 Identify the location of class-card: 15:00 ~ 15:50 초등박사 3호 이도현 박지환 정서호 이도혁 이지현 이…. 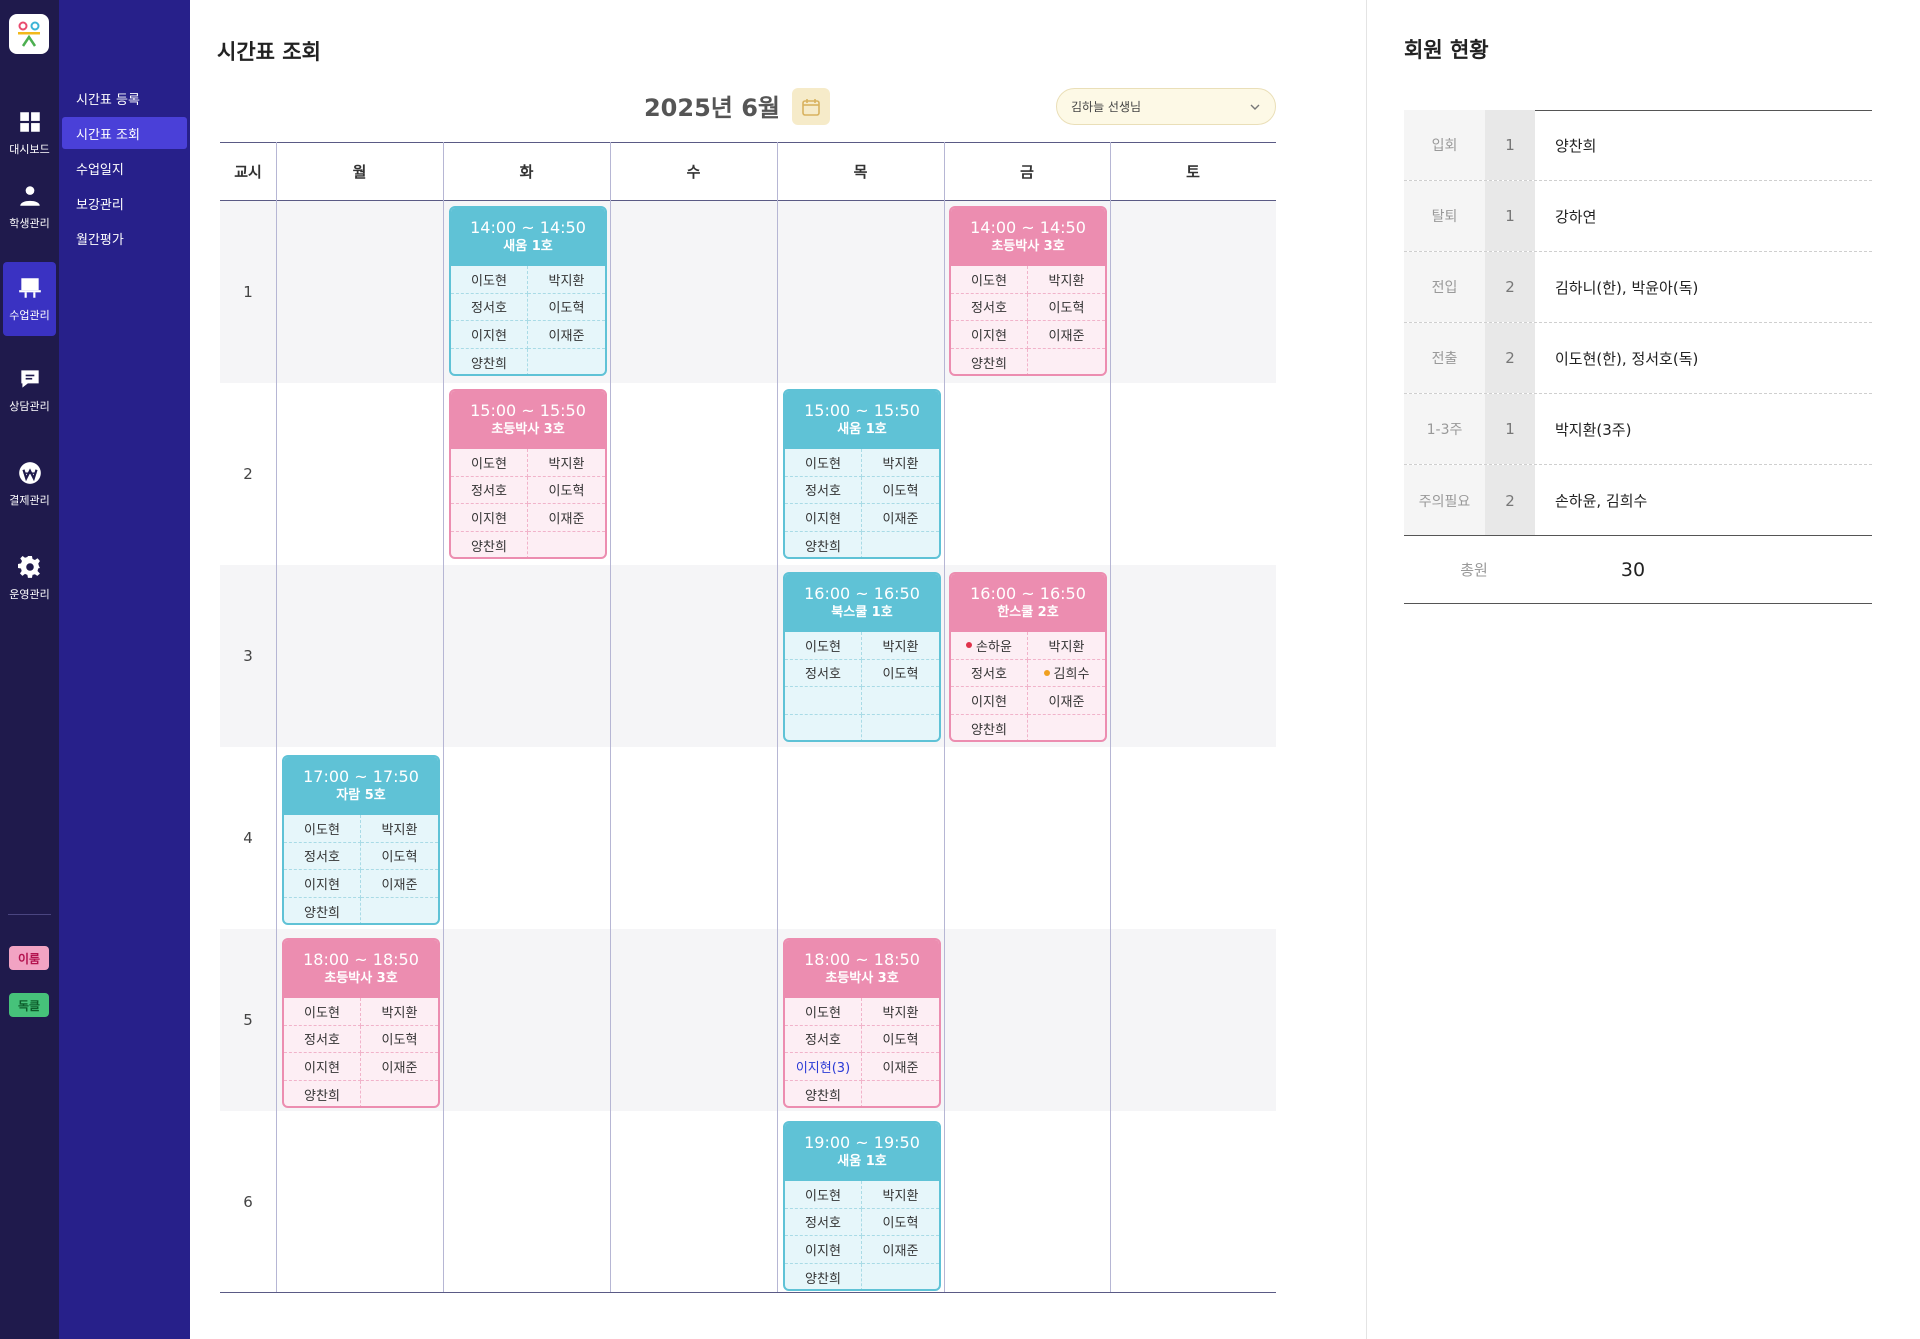
(528, 474).